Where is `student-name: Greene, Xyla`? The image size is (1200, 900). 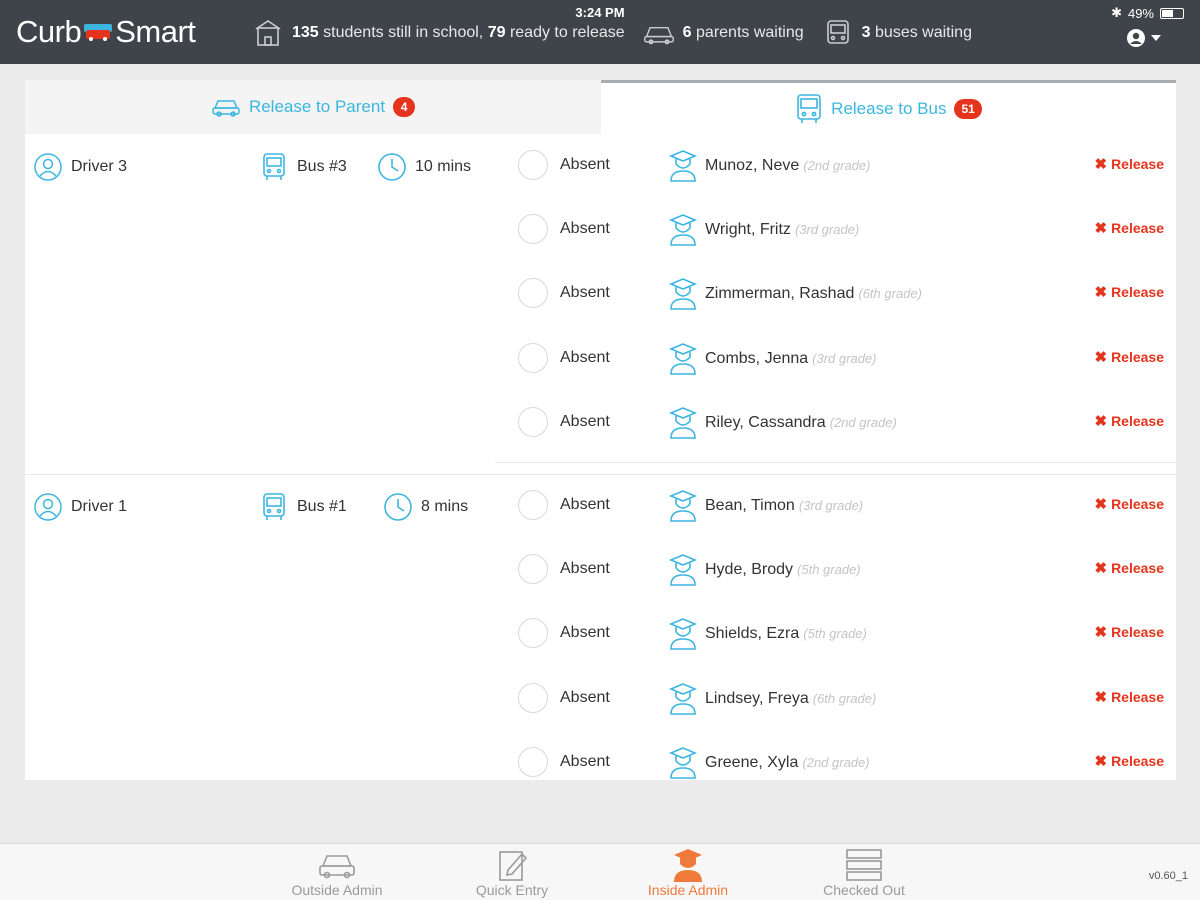 student-name: Greene, Xyla is located at coordinates (752, 762).